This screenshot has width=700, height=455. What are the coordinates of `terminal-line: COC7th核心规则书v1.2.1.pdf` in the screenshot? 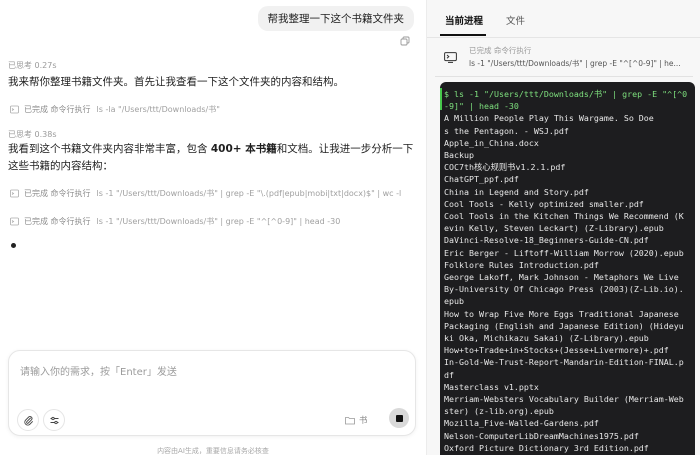 It's located at (505, 167).